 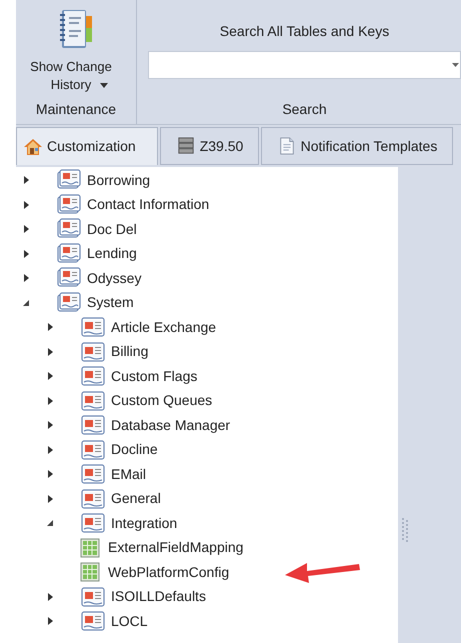 What do you see at coordinates (186, 146) in the screenshot?
I see `database-icon` at bounding box center [186, 146].